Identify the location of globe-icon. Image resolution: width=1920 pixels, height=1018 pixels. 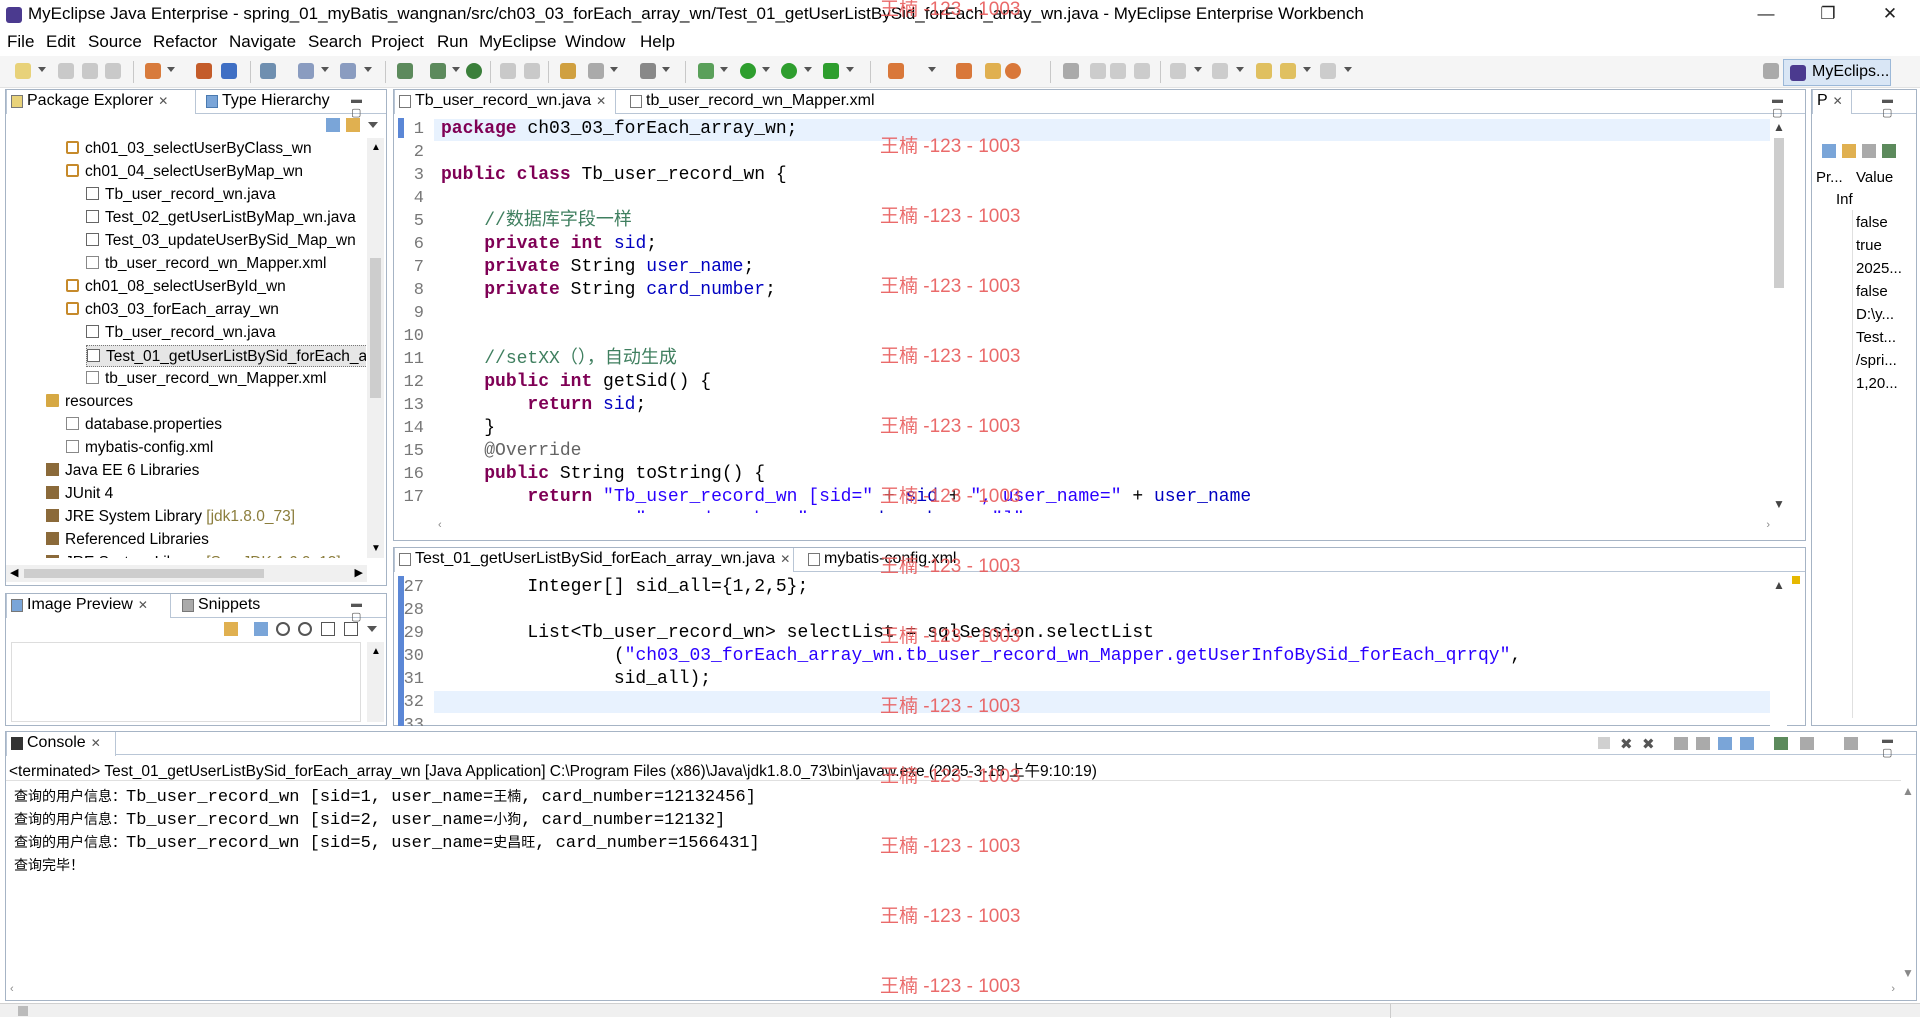
(474, 71).